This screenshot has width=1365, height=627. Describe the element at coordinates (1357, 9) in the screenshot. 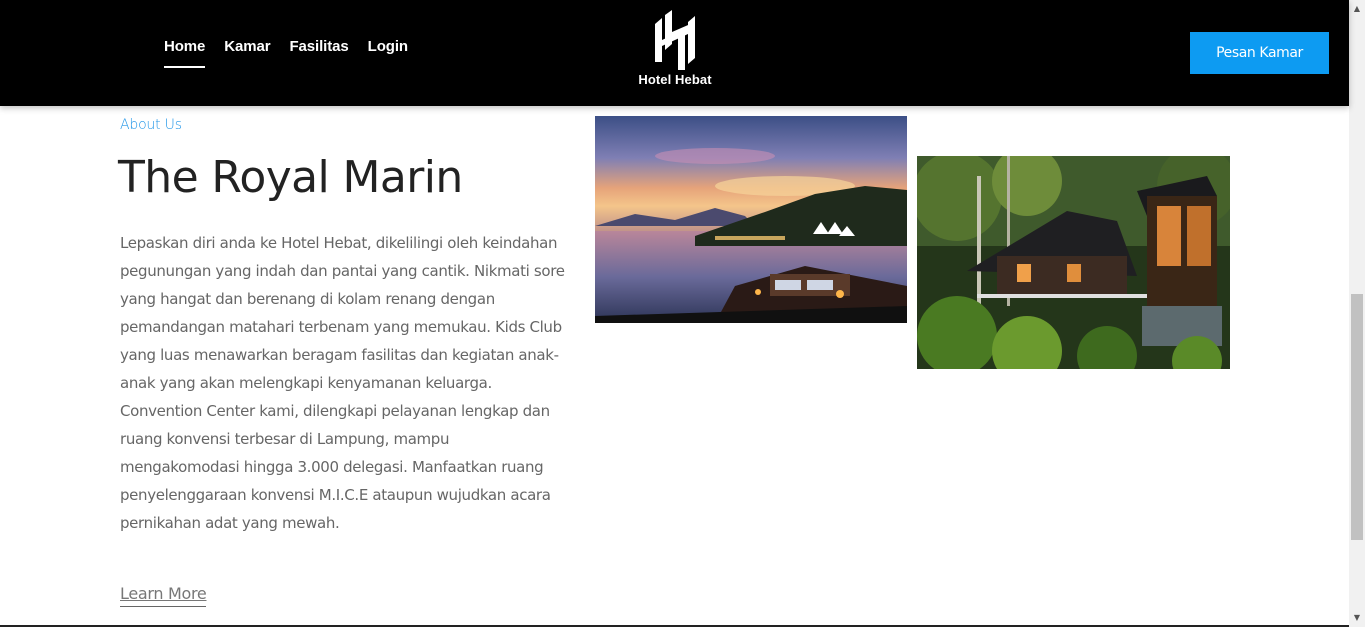

I see `scroll-up-icon: ▲` at that location.